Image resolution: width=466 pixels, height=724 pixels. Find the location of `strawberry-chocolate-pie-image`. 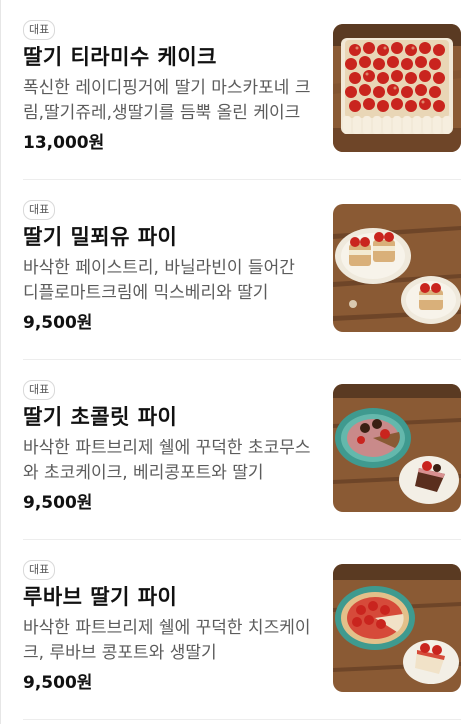

strawberry-chocolate-pie-image is located at coordinates (397, 448).